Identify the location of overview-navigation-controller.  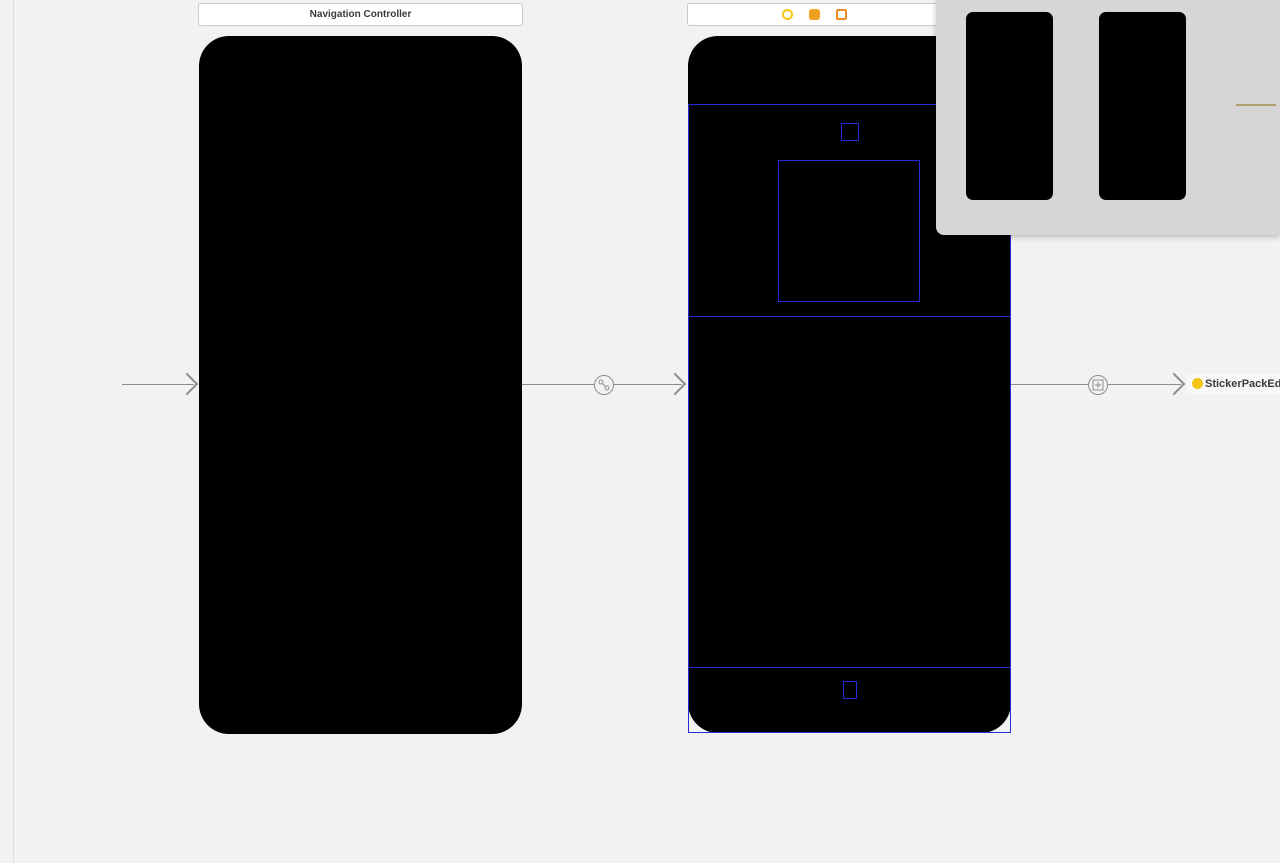
(1009, 106).